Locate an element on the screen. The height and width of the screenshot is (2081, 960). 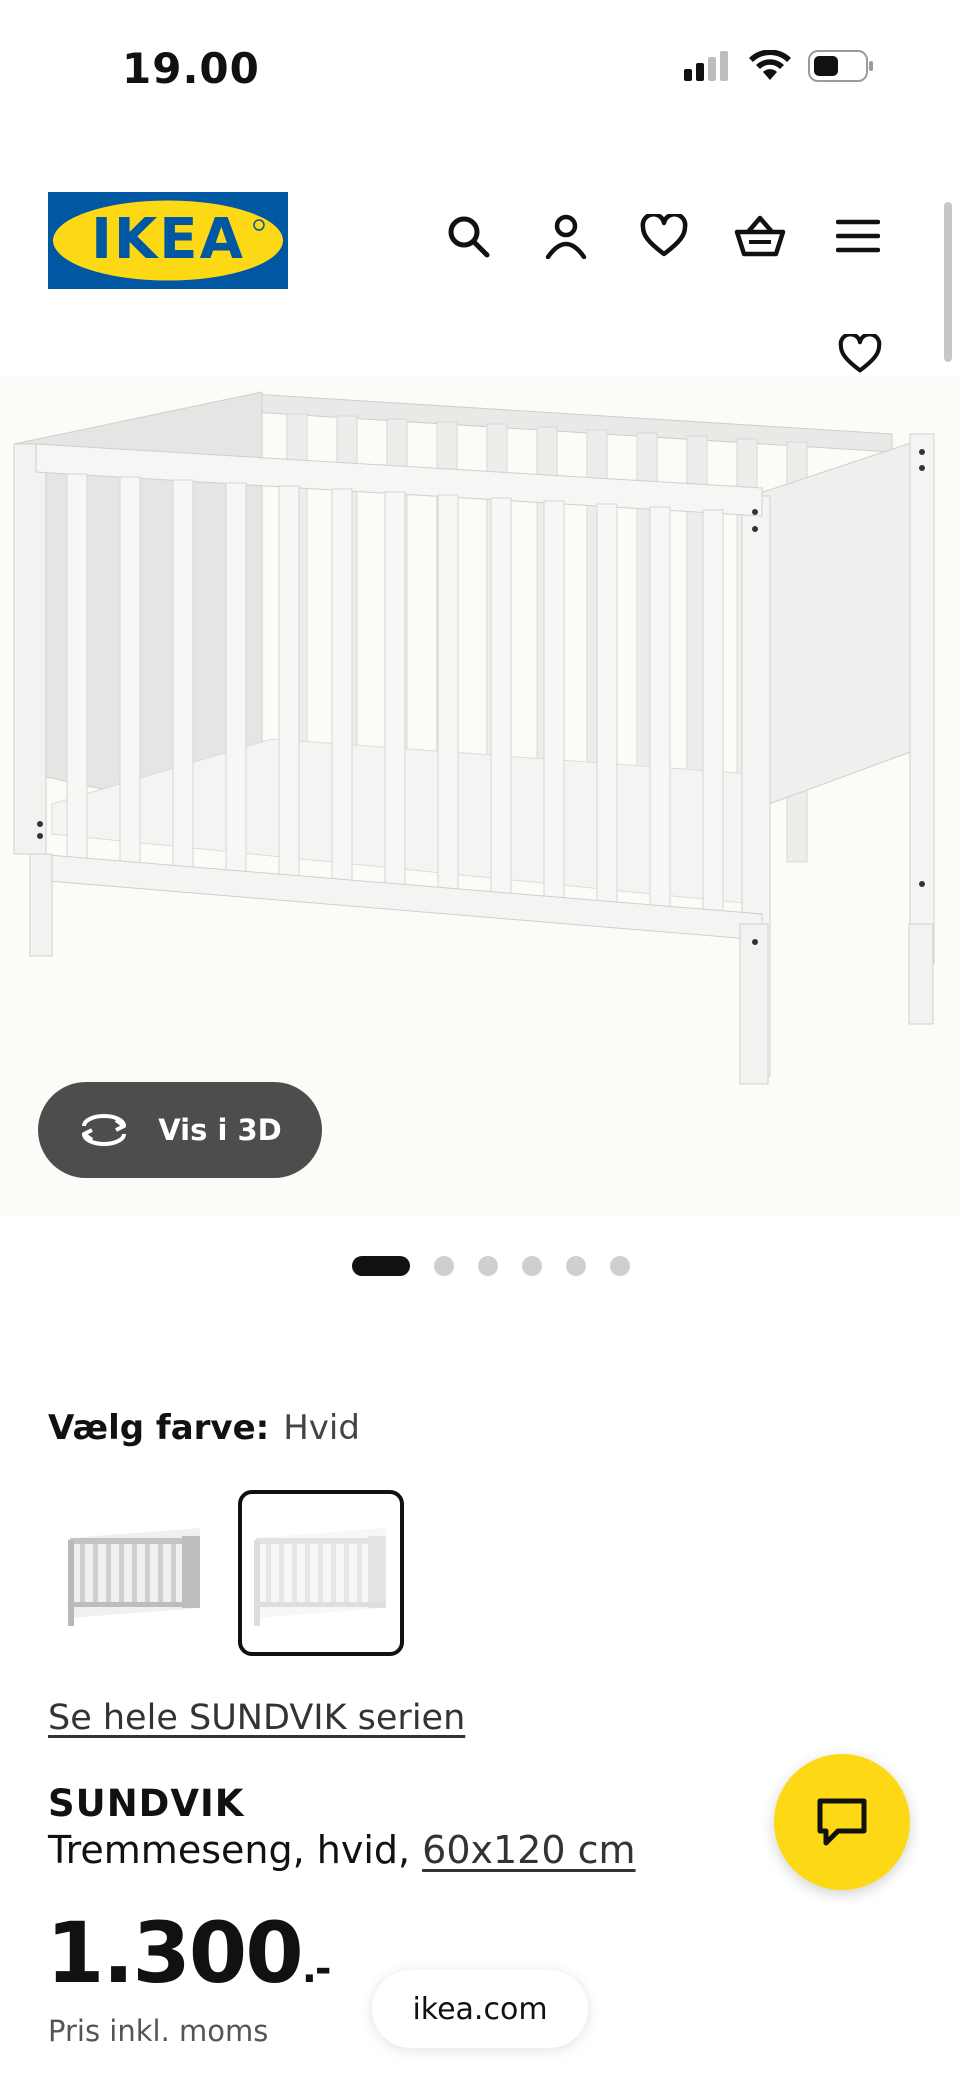
status-icons is located at coordinates (779, 66).